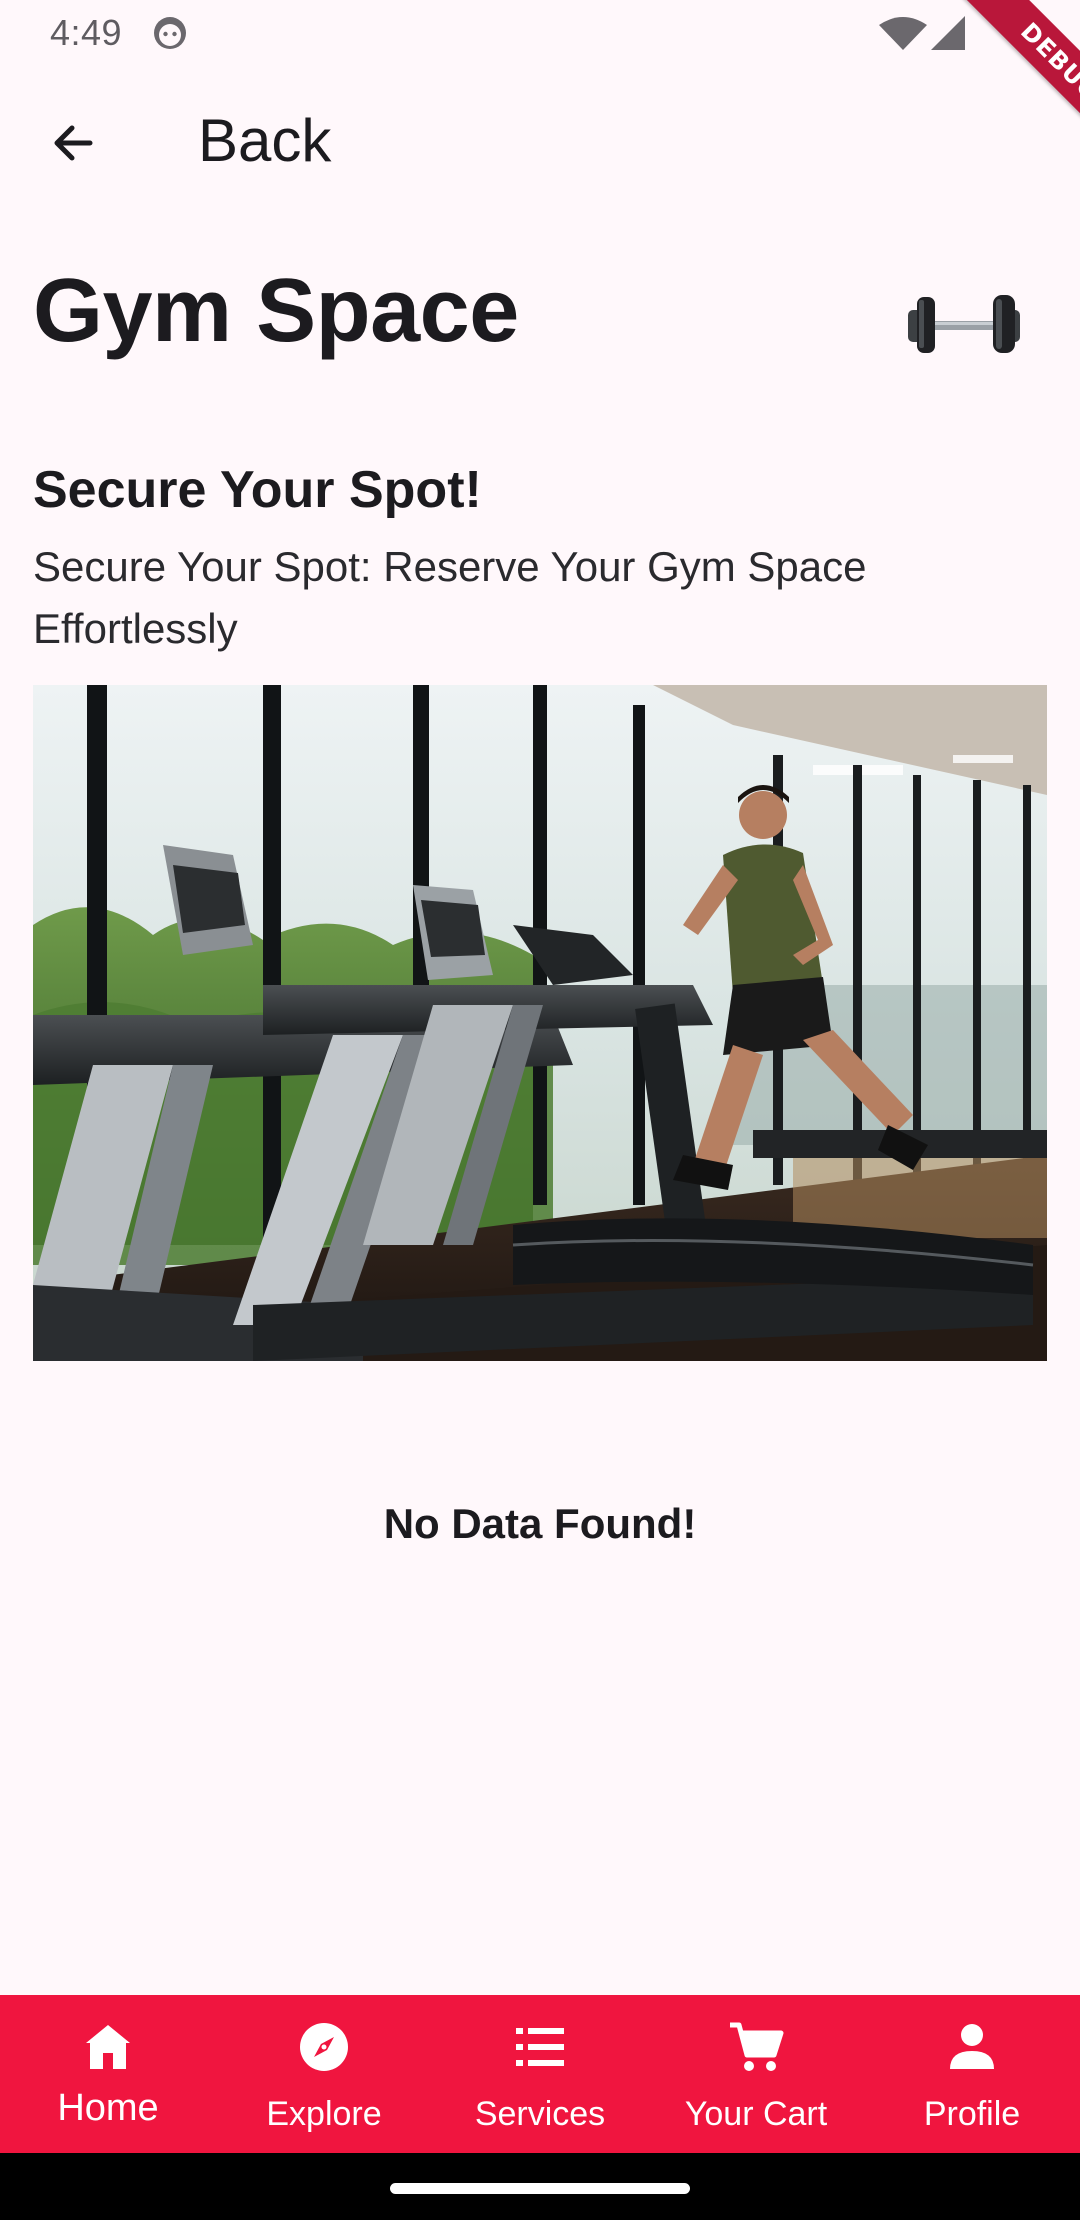 Image resolution: width=1080 pixels, height=2220 pixels. I want to click on nav-label-explore: Explore, so click(324, 2114).